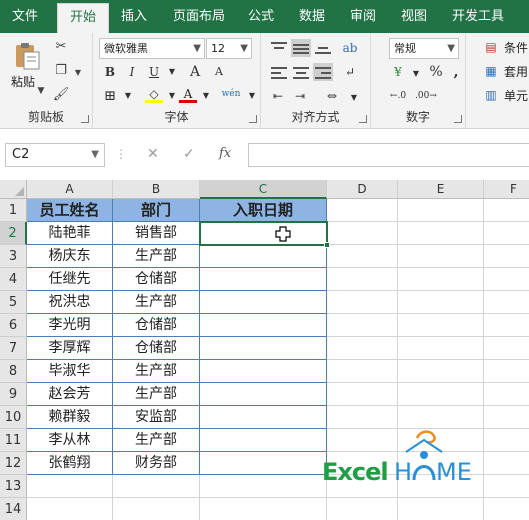  I want to click on tab-developer: 开发工具, so click(478, 16).